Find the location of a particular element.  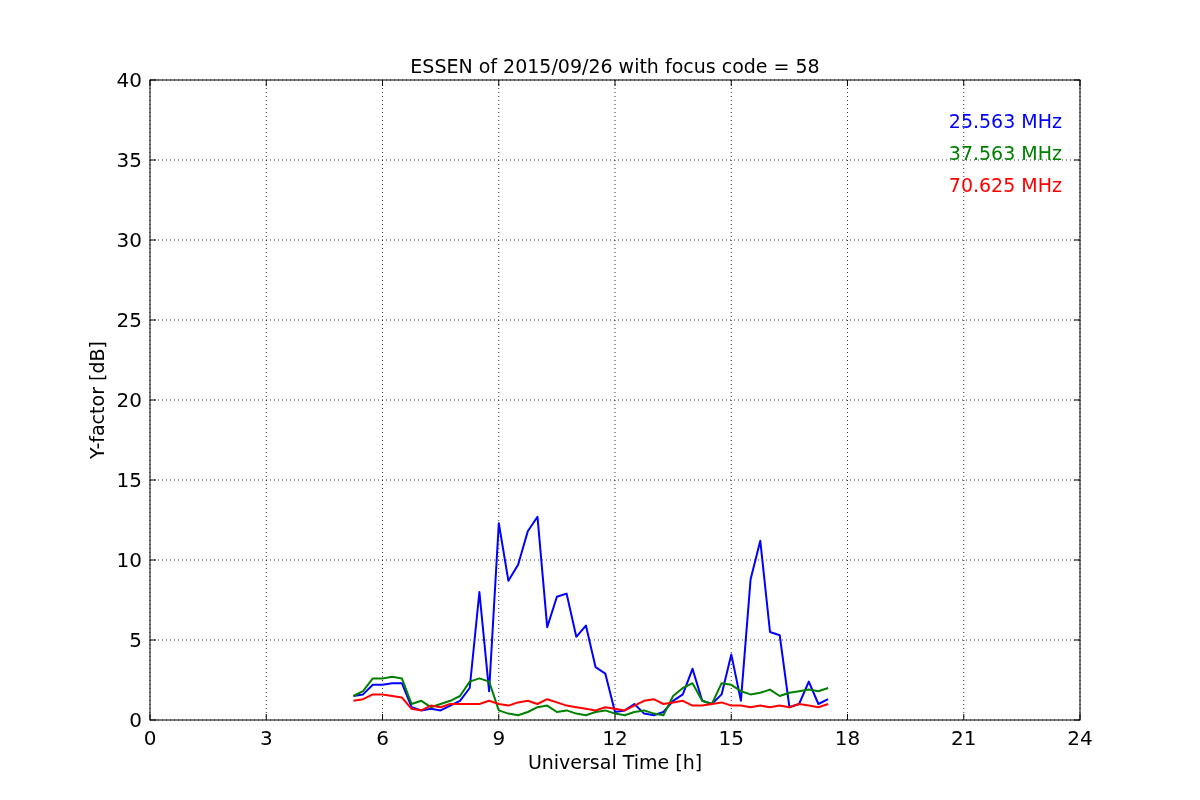

x-tick-label: 12 is located at coordinates (615, 738).